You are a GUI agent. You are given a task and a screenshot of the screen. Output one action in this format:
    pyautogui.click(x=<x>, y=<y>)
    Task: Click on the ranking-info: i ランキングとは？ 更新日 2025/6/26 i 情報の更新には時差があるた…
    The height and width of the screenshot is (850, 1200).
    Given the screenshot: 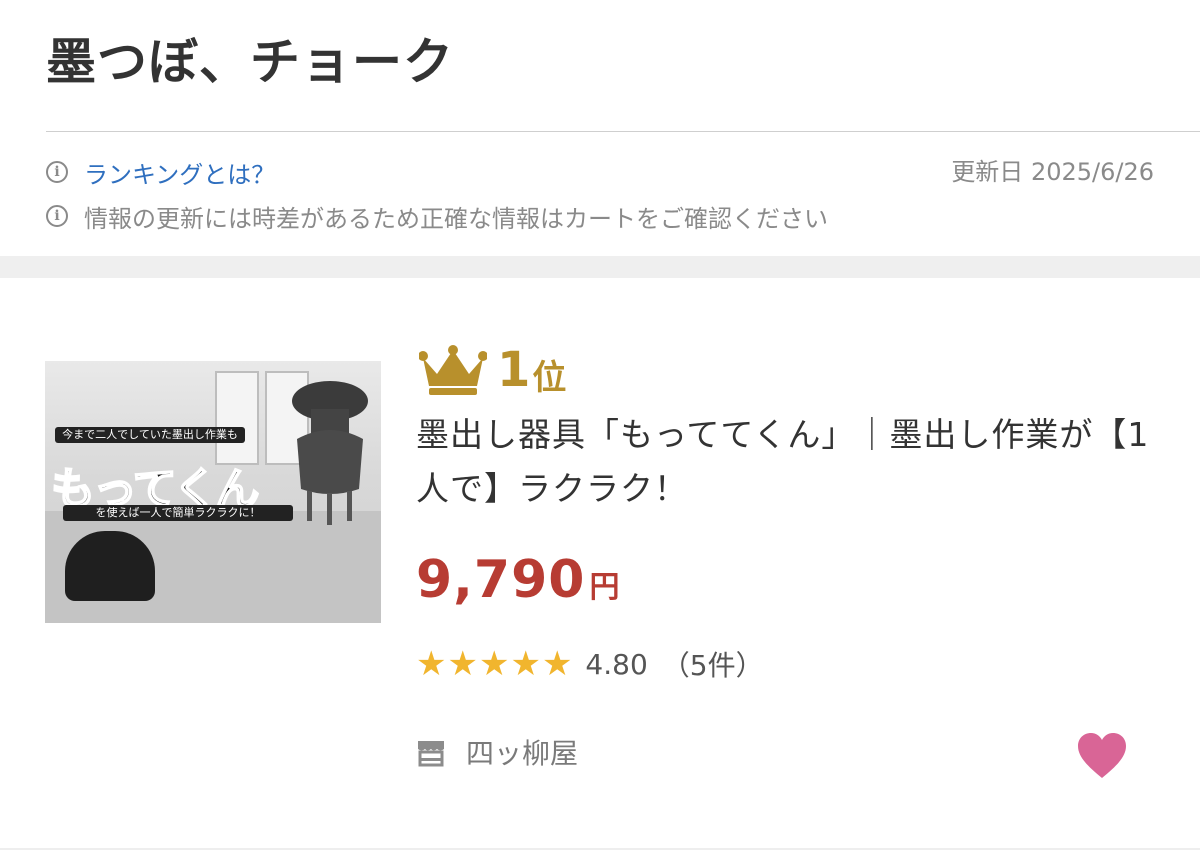 What is the action you would take?
    pyautogui.click(x=600, y=194)
    